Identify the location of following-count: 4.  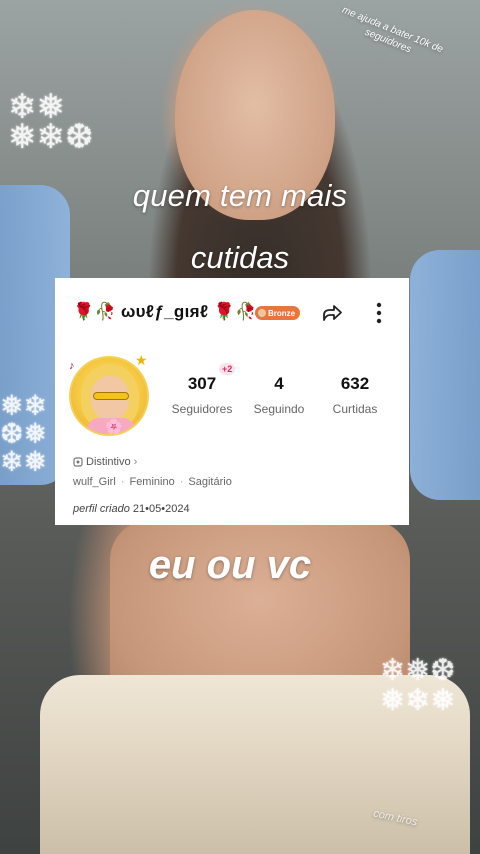
(279, 383).